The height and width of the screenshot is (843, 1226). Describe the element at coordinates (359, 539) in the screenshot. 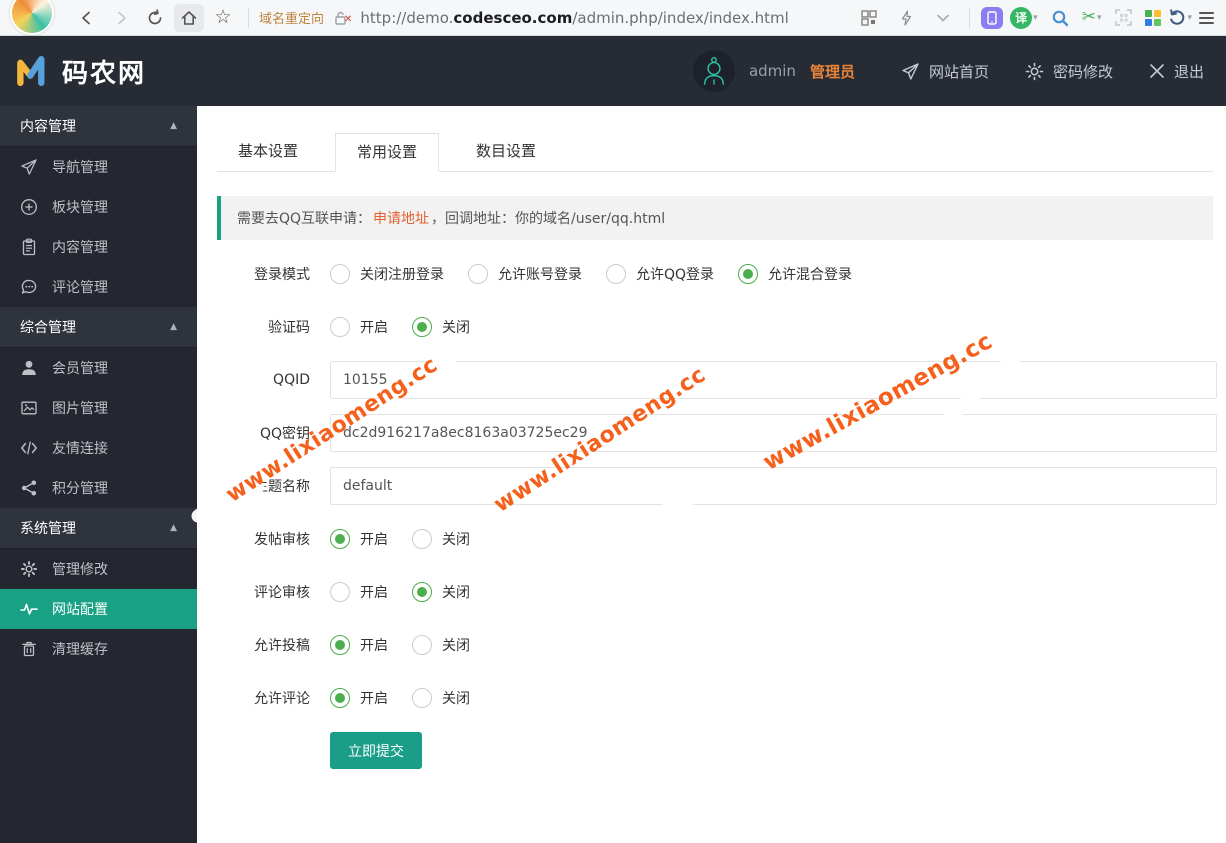

I see `radio-post-review-on: 开启` at that location.